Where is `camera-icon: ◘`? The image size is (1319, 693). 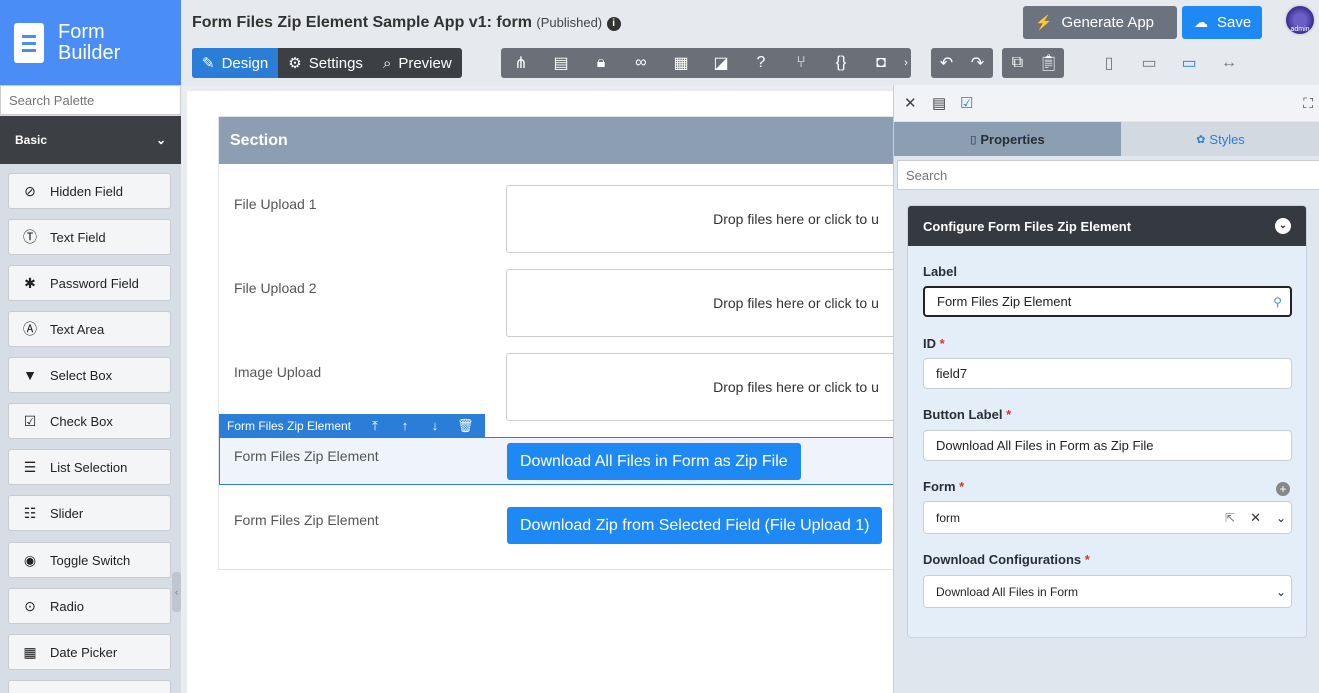 camera-icon: ◘ is located at coordinates (881, 63).